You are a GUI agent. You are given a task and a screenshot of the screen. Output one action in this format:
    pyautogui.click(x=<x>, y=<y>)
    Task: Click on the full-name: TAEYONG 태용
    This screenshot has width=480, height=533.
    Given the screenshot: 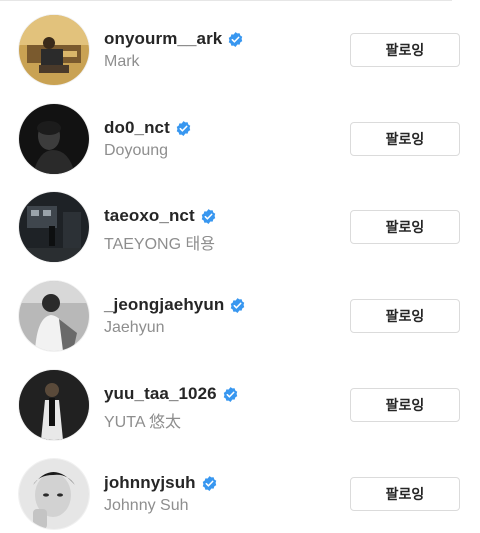 What is the action you would take?
    pyautogui.click(x=159, y=244)
    